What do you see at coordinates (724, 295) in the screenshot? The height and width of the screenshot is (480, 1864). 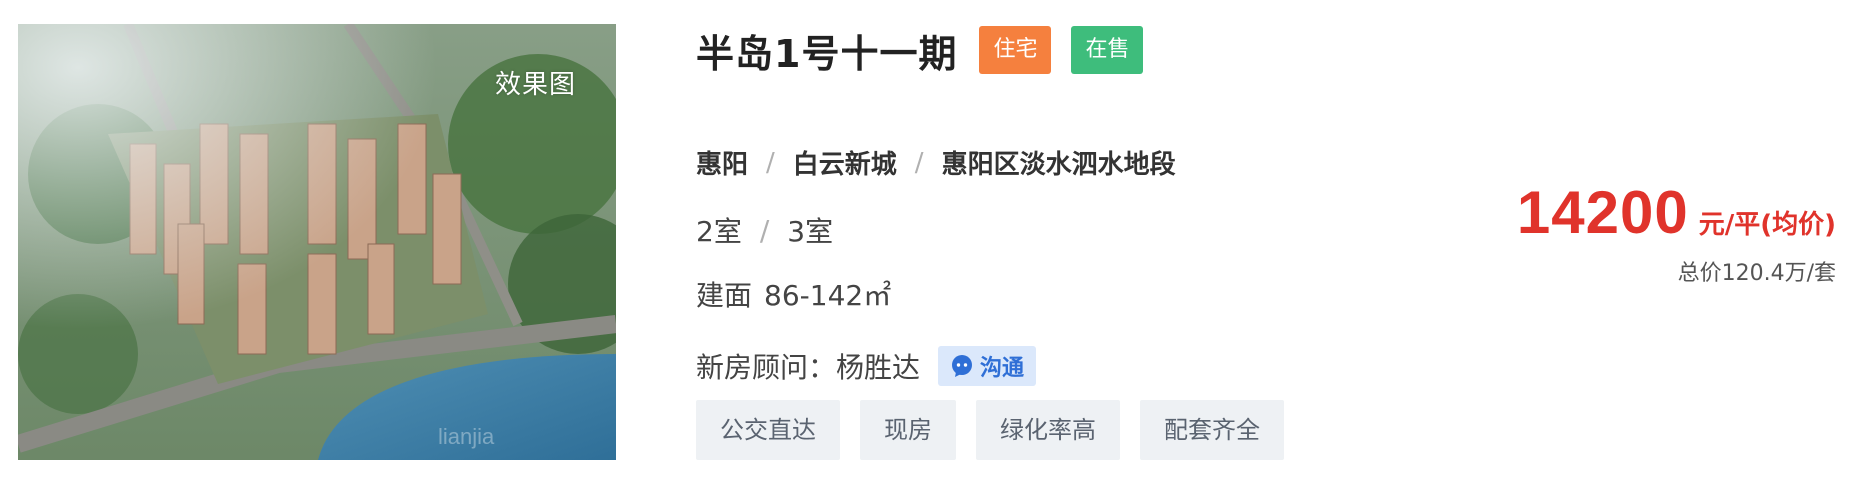 I see `area-label: 建面` at bounding box center [724, 295].